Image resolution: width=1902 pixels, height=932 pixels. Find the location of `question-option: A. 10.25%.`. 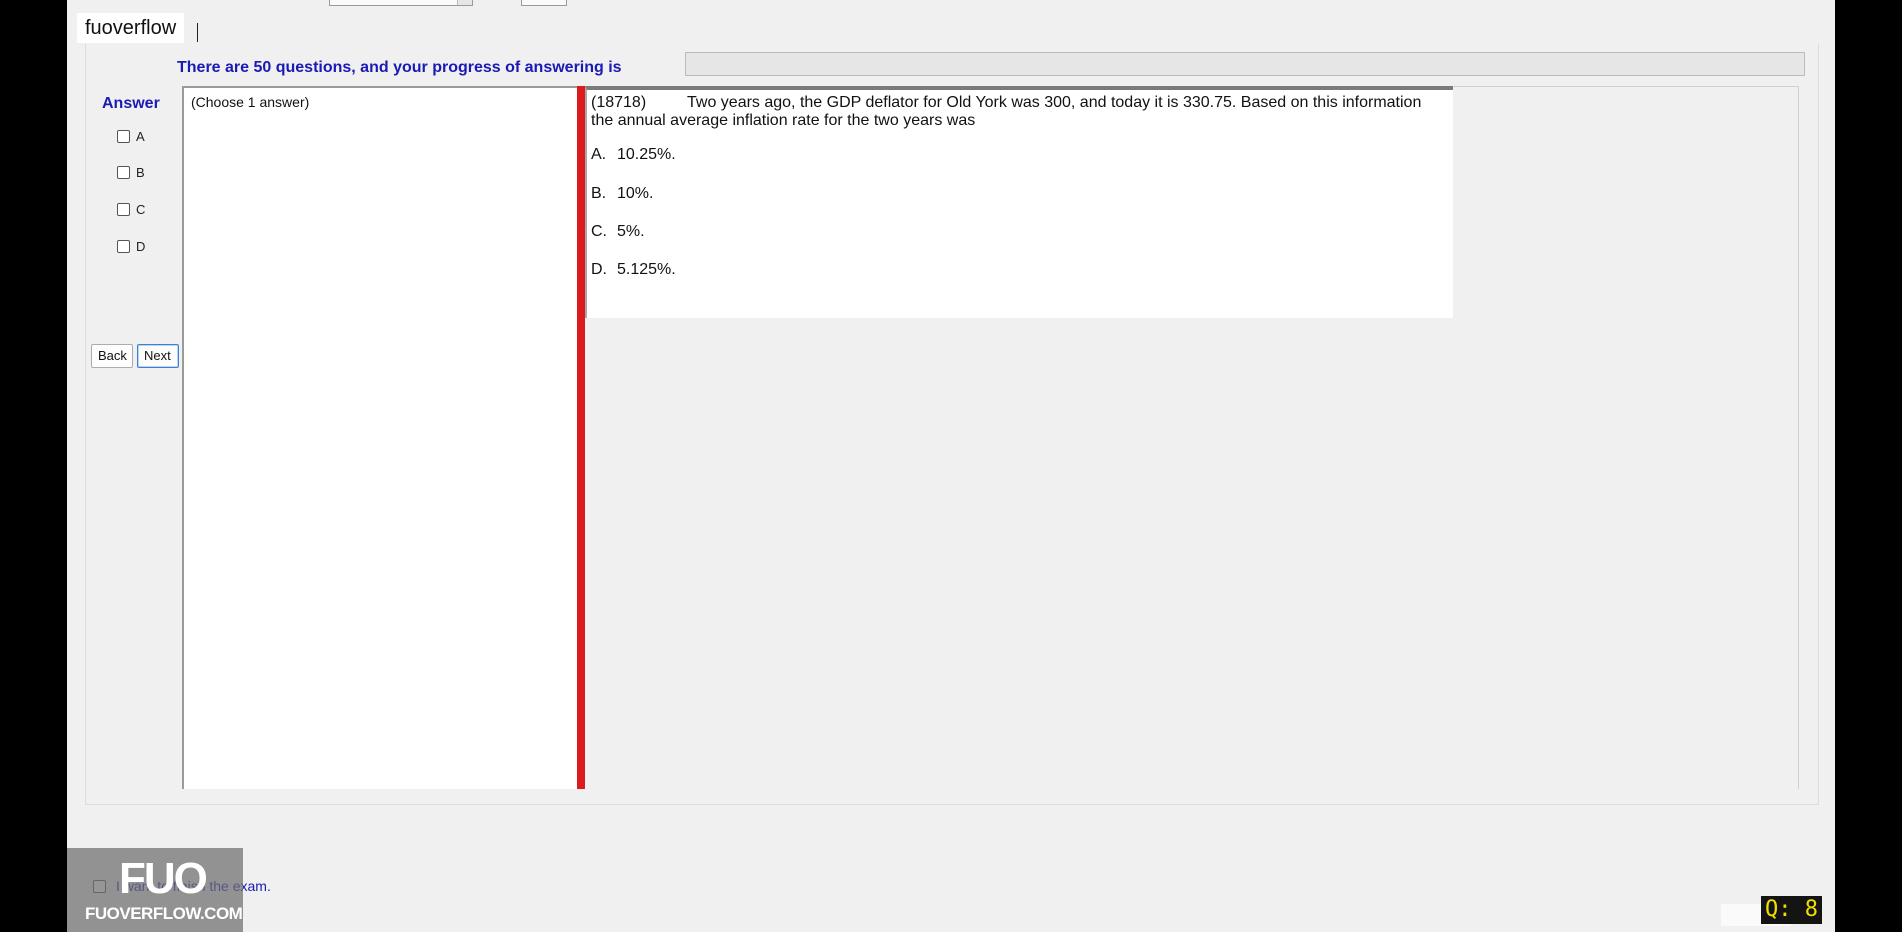

question-option: A. 10.25%. is located at coordinates (633, 155).